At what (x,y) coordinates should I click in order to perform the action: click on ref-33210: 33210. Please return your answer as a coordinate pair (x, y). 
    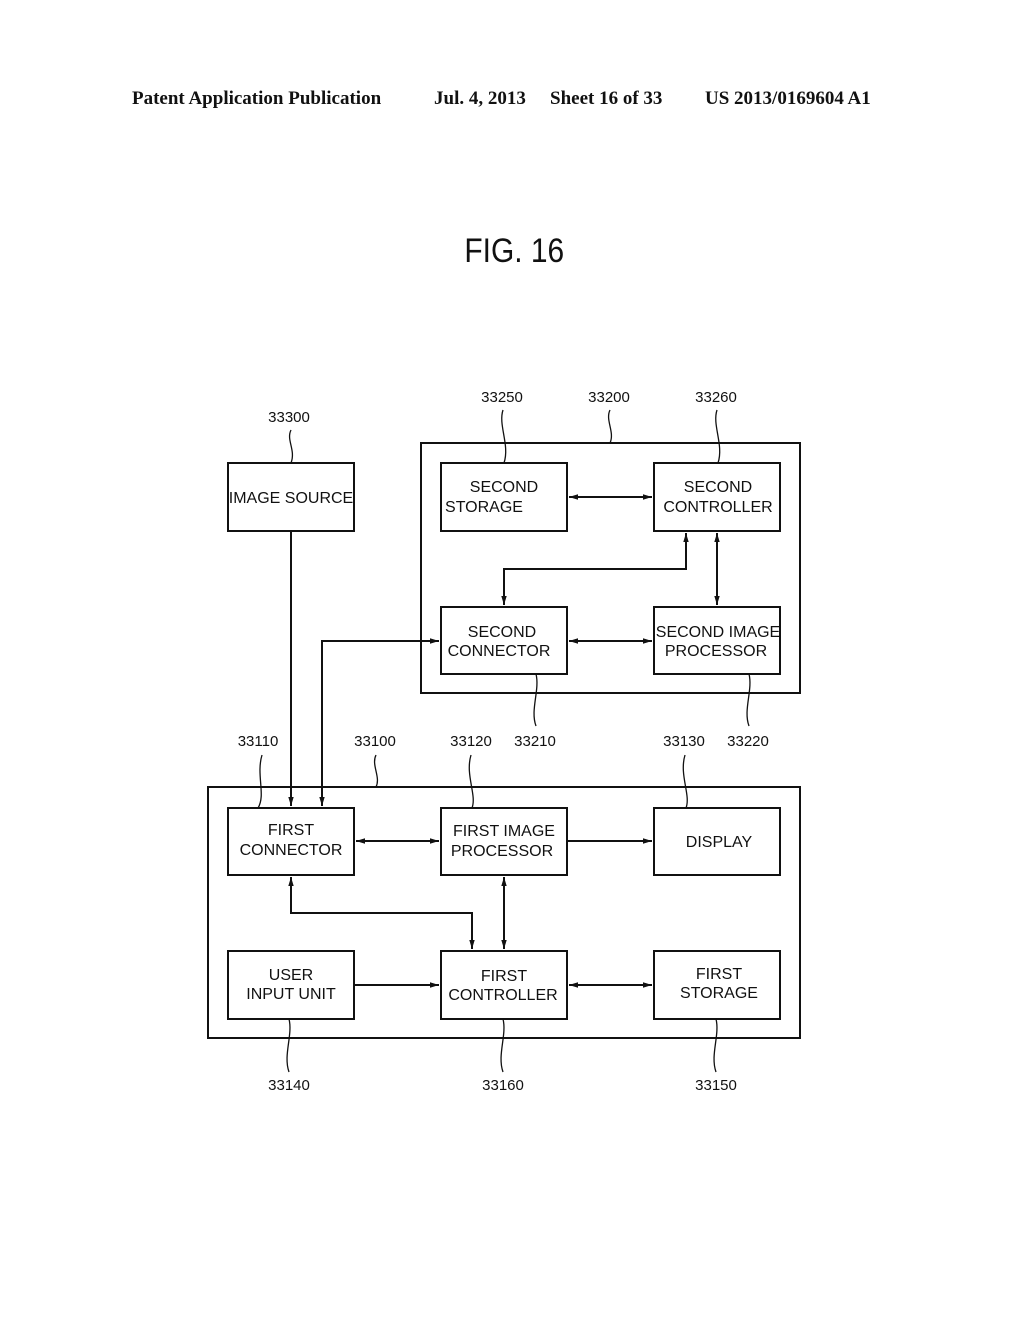
    Looking at the image, I should click on (535, 741).